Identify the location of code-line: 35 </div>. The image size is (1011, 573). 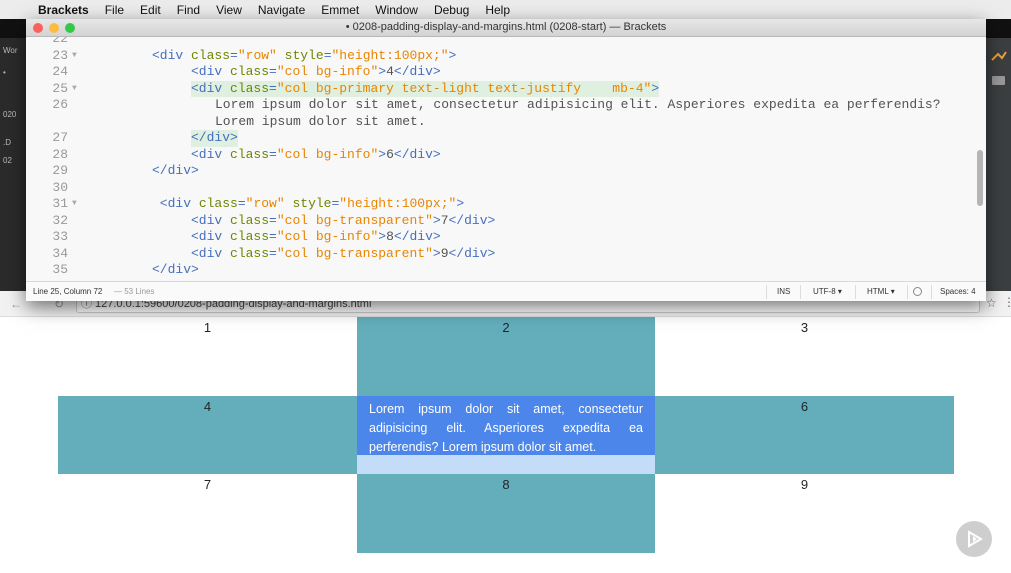
(498, 270).